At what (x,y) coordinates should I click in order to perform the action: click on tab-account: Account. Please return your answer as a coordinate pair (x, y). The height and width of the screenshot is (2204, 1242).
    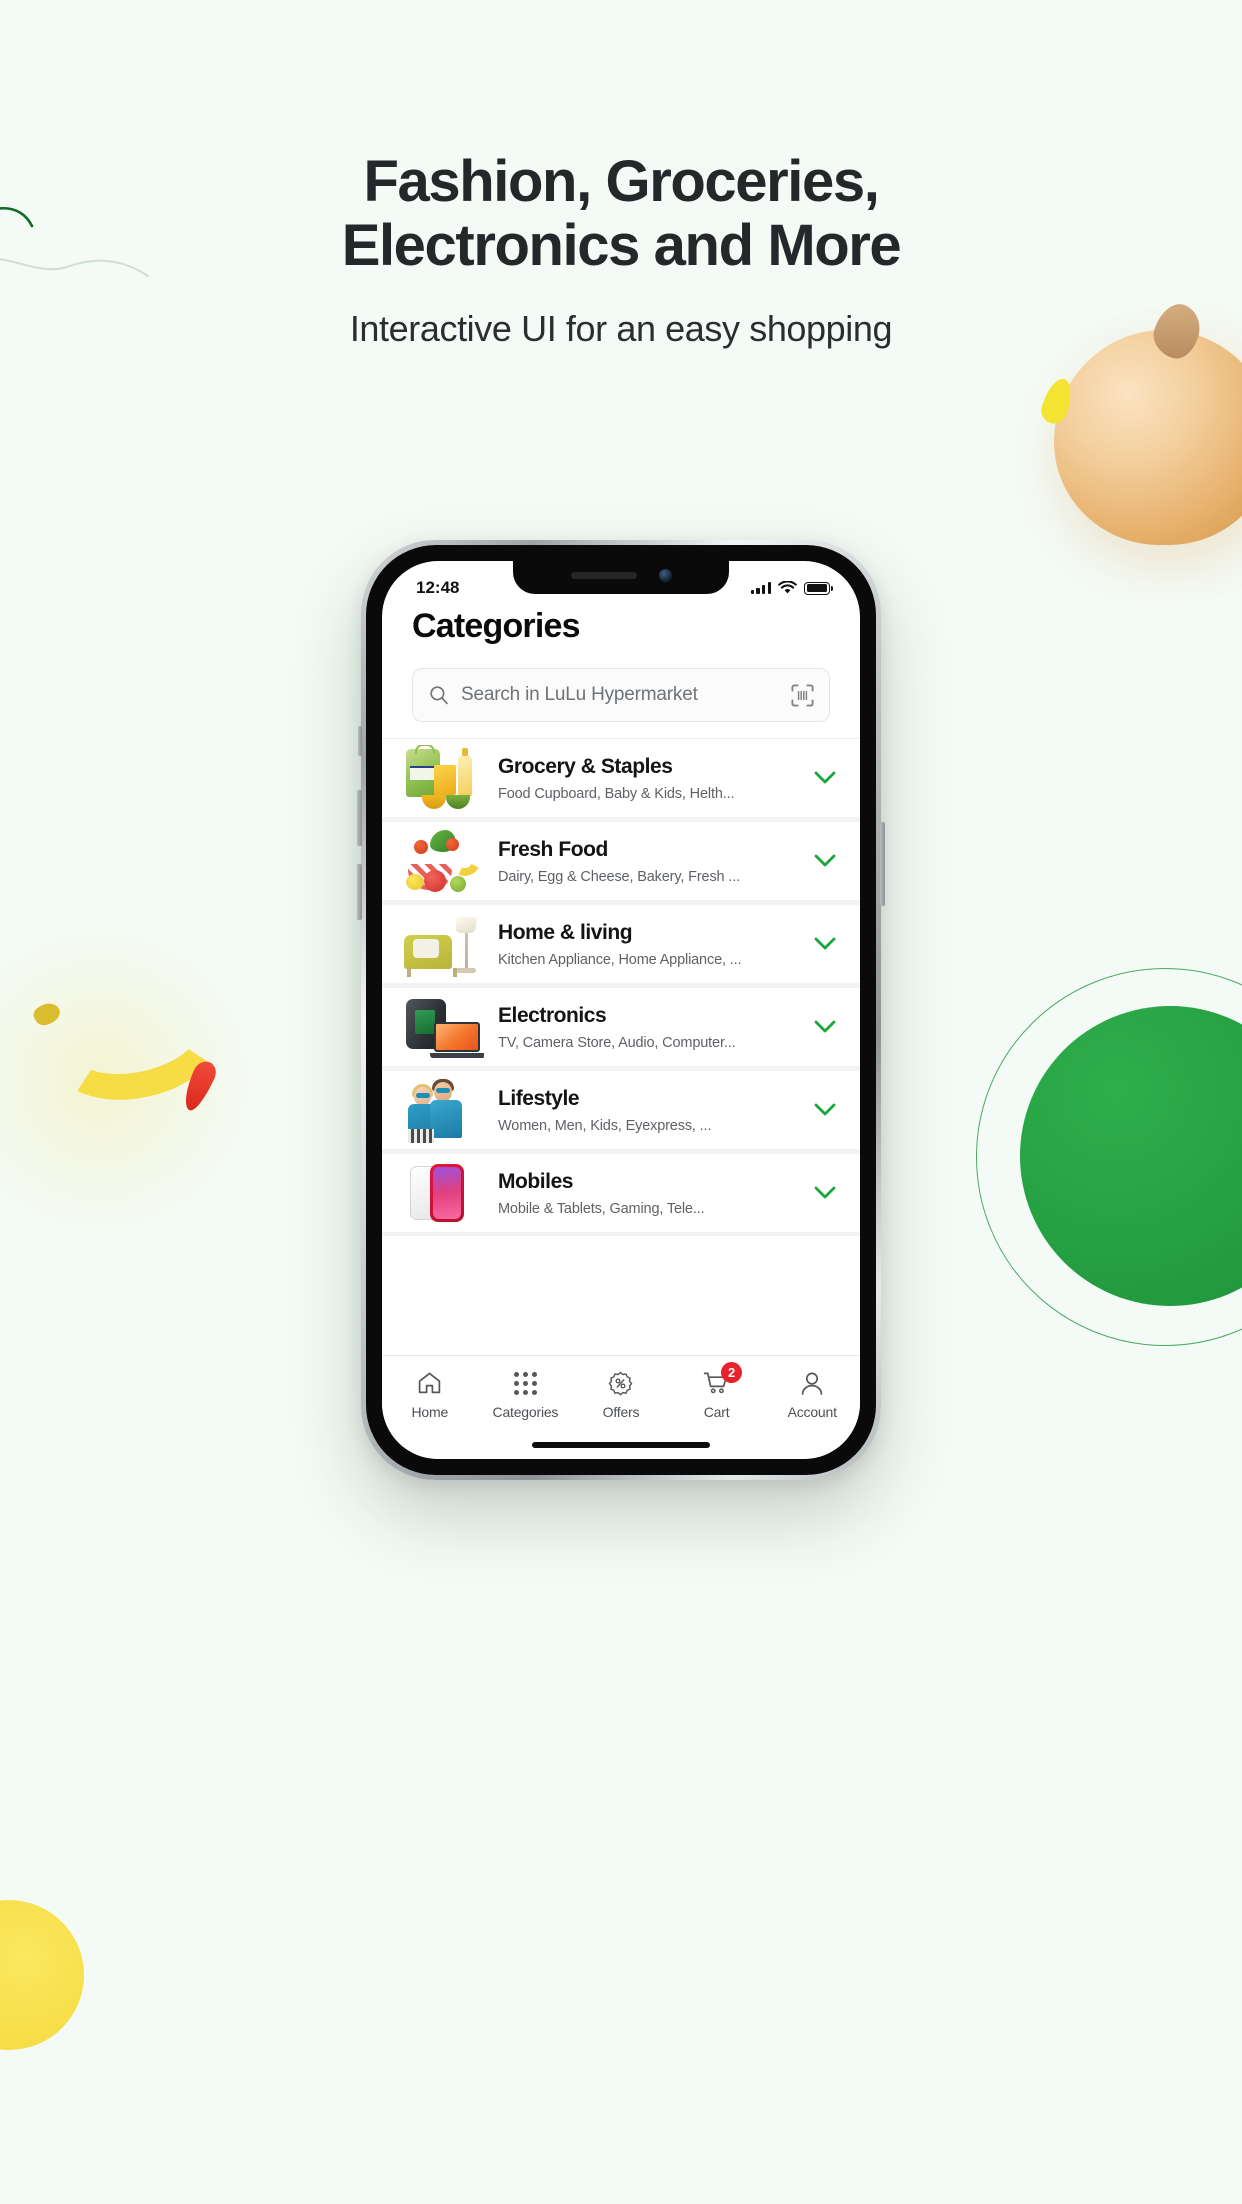
    Looking at the image, I should click on (812, 1395).